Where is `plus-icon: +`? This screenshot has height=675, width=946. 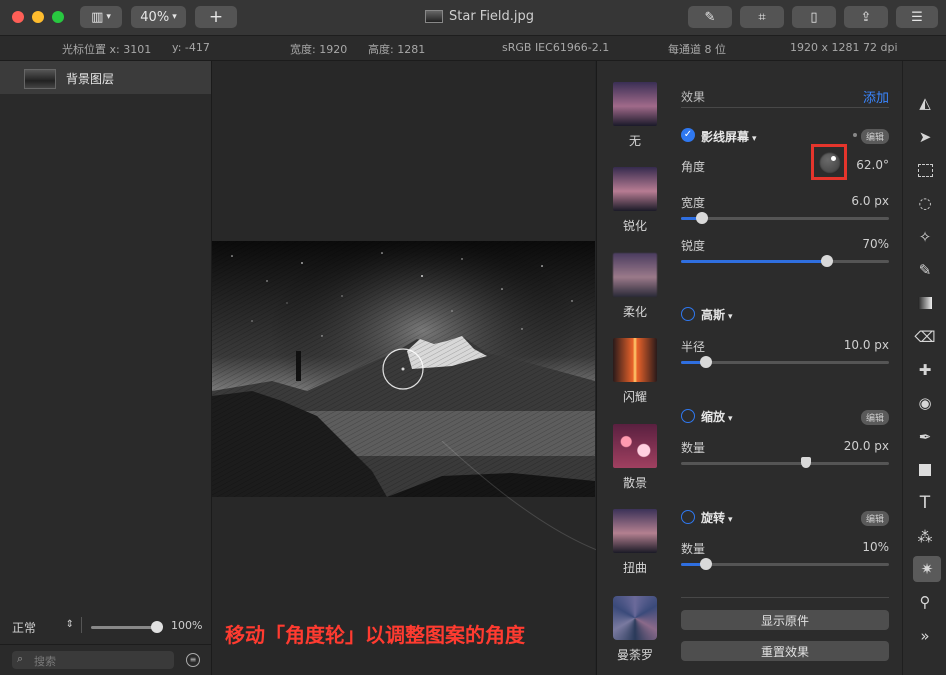 plus-icon: + is located at coordinates (216, 17).